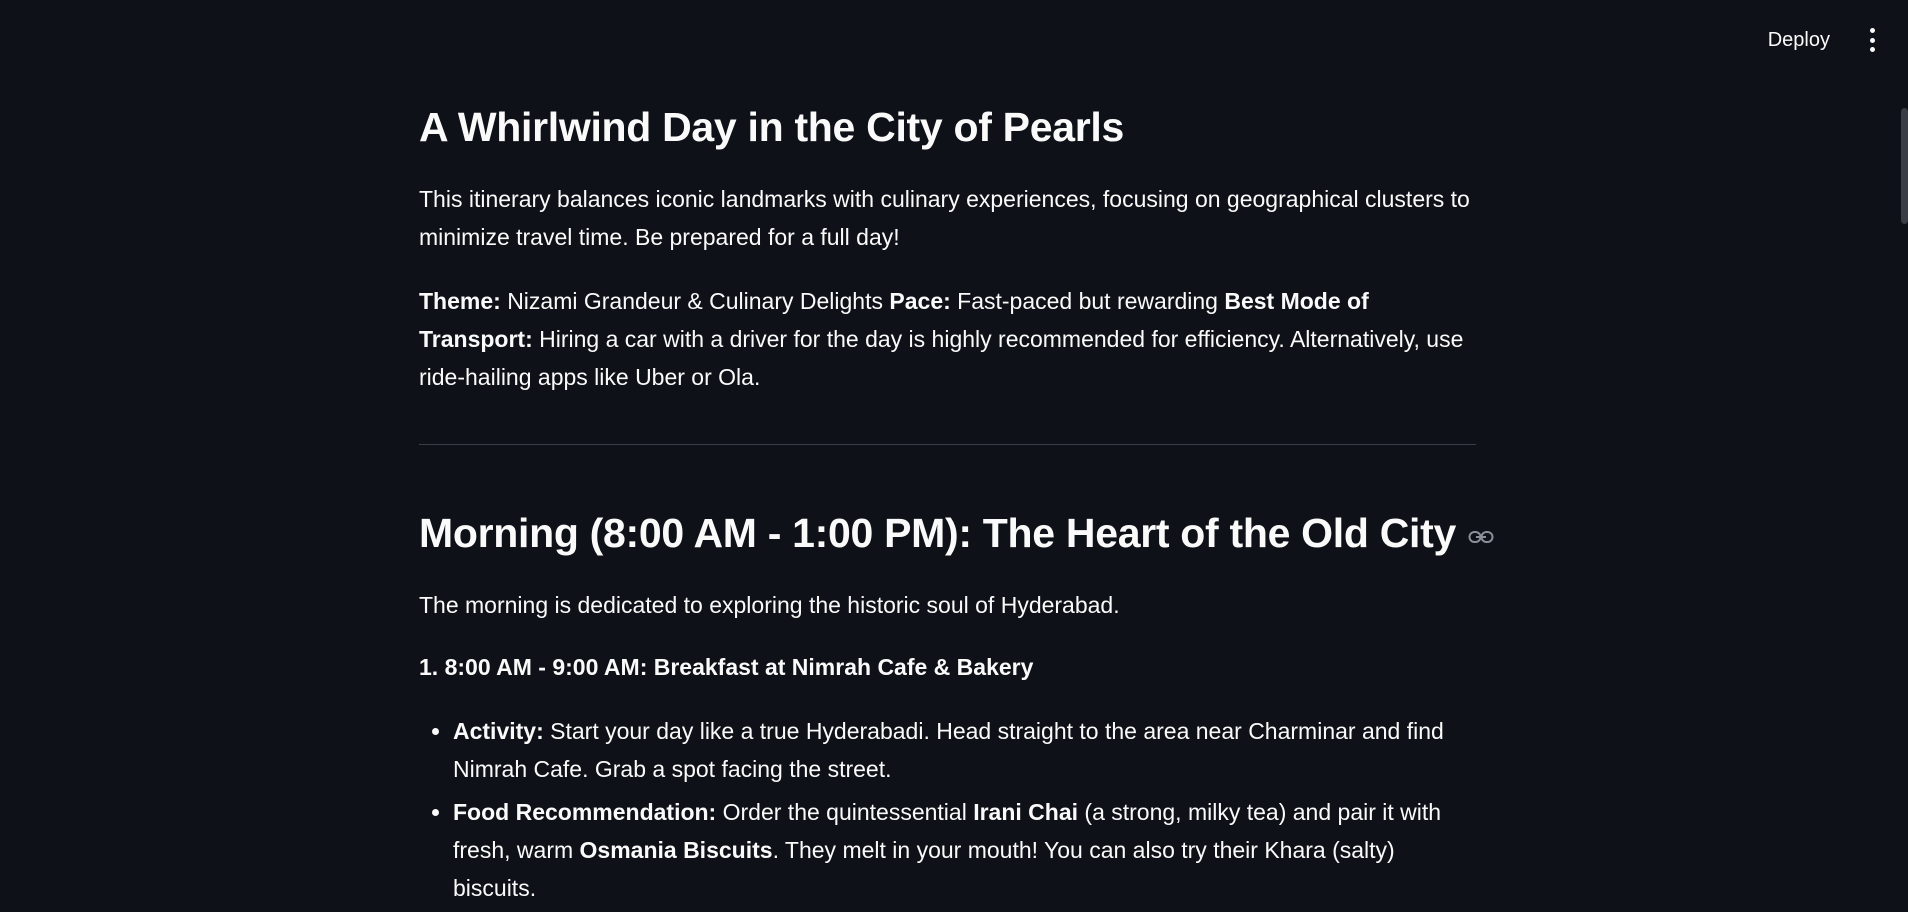  What do you see at coordinates (1026, 812) in the screenshot?
I see `food-bold-1: Irani Chai` at bounding box center [1026, 812].